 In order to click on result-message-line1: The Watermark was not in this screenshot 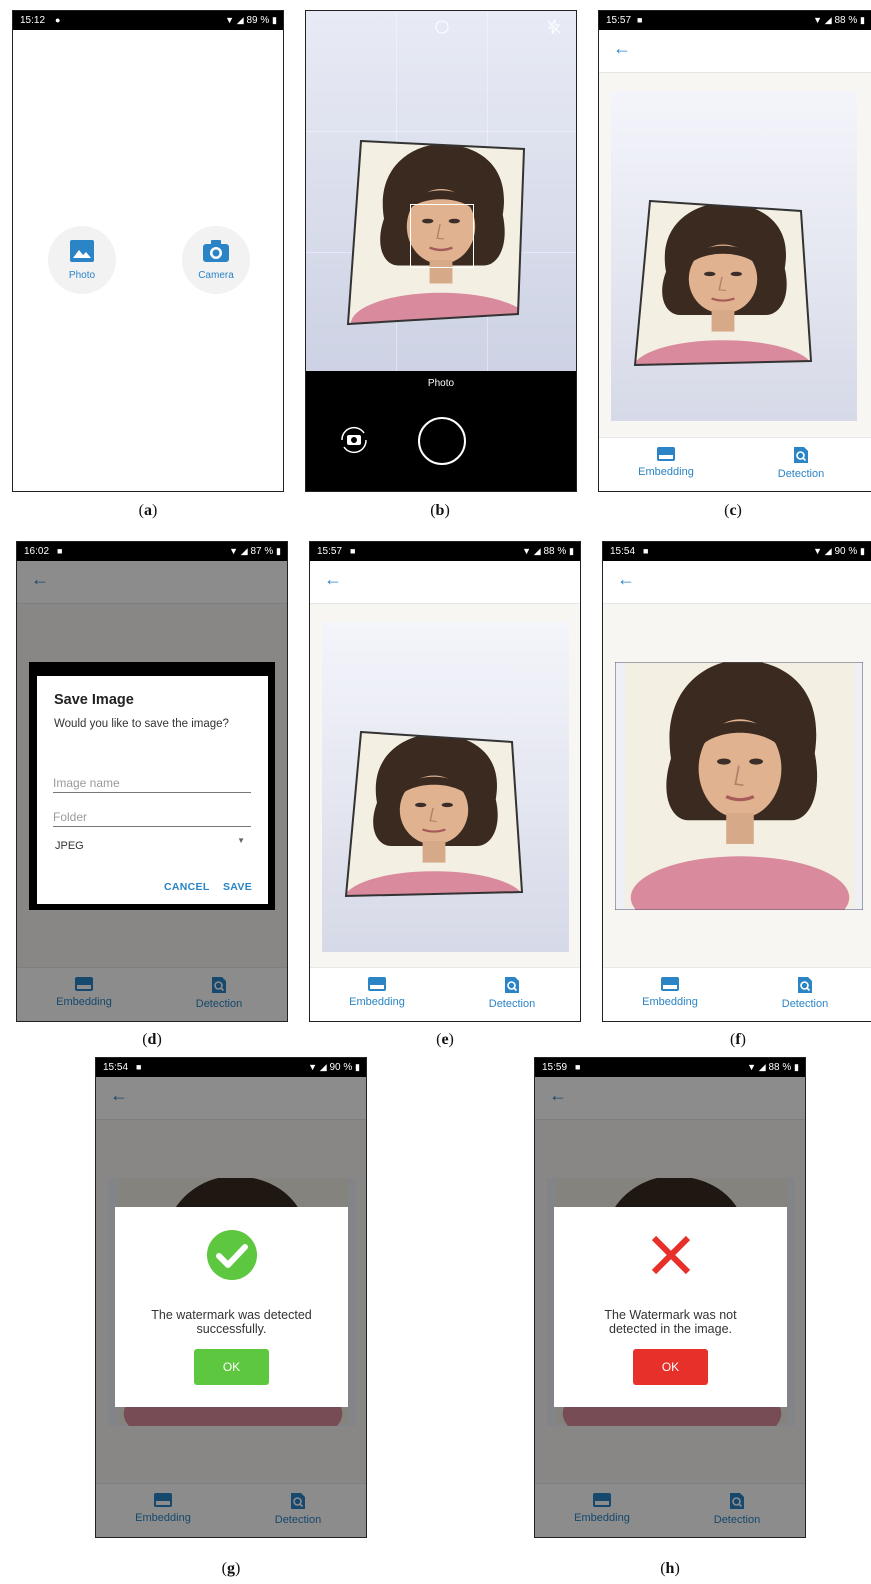, I will do `click(670, 1315)`.